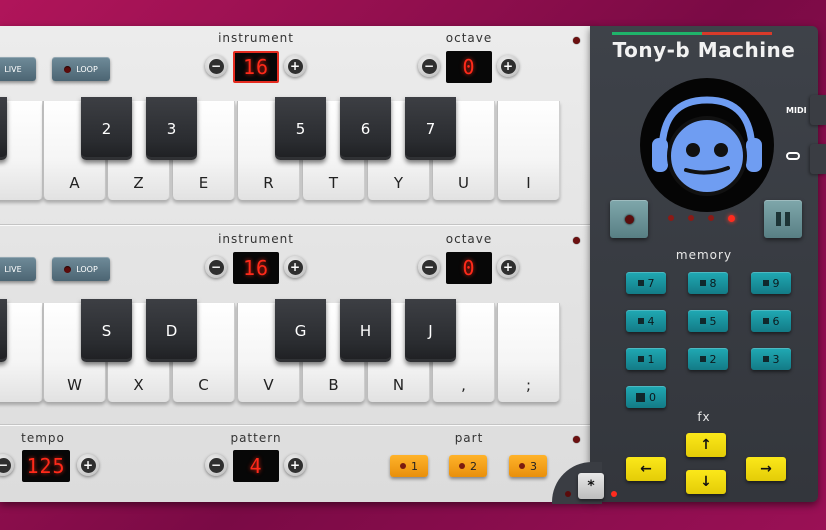  What do you see at coordinates (430, 330) in the screenshot?
I see `black-key: J` at bounding box center [430, 330].